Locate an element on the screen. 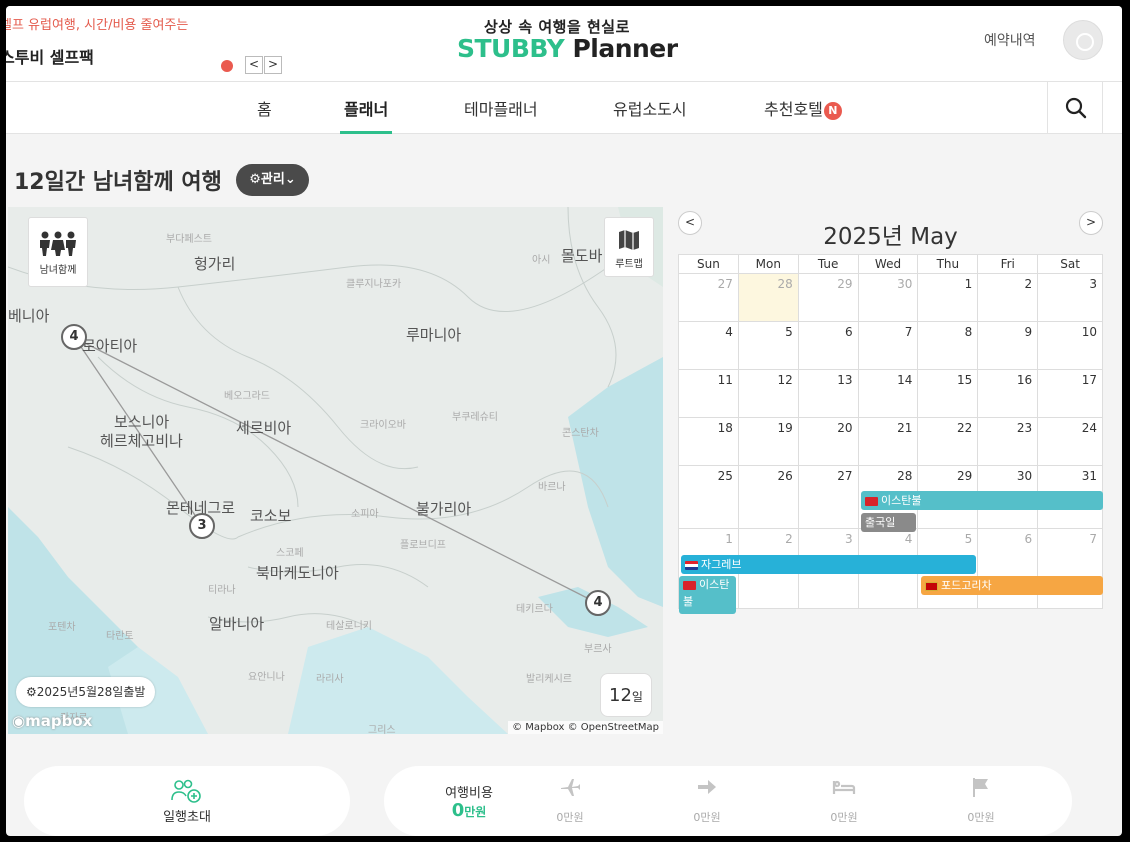 The image size is (1130, 842). search-button is located at coordinates (1075, 107).